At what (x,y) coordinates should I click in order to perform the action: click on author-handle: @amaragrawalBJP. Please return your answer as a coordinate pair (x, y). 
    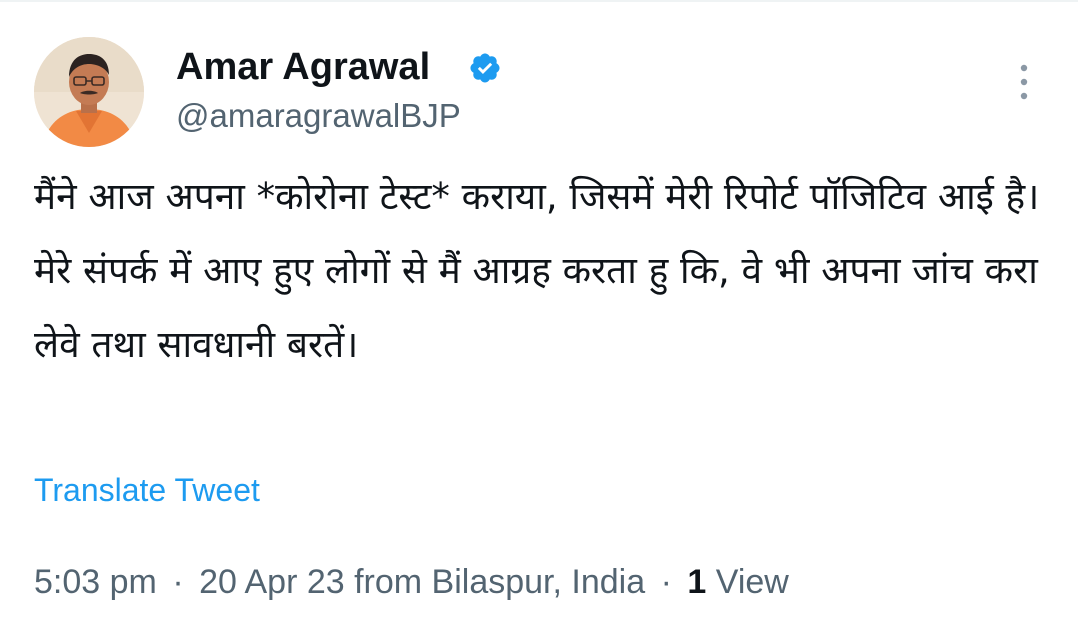
    Looking at the image, I should click on (318, 116).